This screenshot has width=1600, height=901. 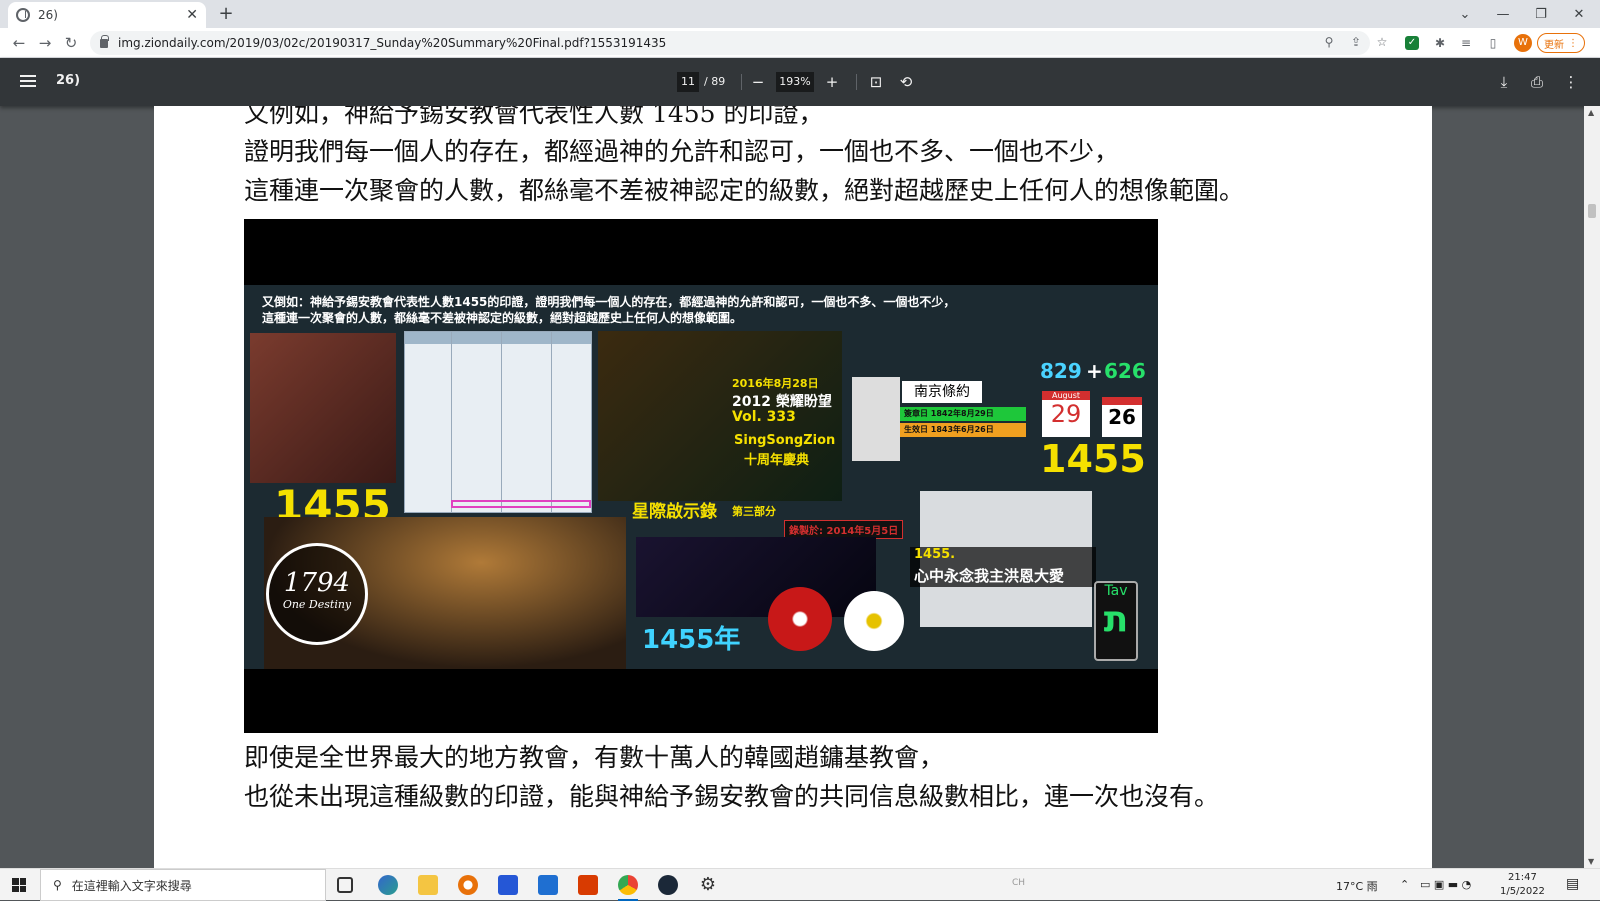 What do you see at coordinates (628, 885) in the screenshot?
I see `chrome-icon` at bounding box center [628, 885].